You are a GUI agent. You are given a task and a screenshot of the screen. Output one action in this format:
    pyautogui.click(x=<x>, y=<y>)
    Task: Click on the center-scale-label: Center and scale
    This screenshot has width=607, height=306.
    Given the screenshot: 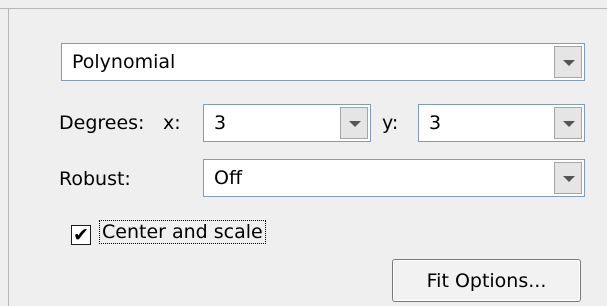 What is the action you would take?
    pyautogui.click(x=182, y=232)
    